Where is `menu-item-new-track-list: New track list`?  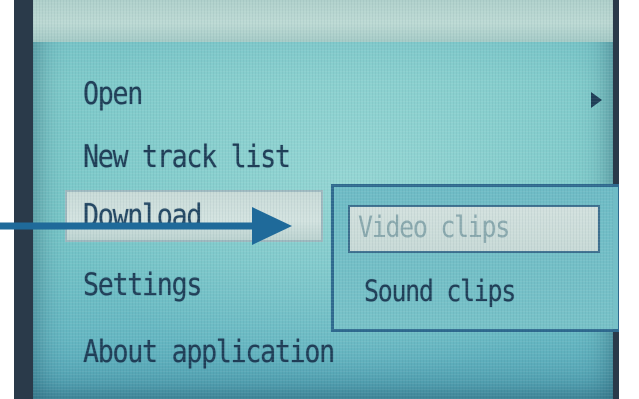 menu-item-new-track-list: New track list is located at coordinates (187, 157).